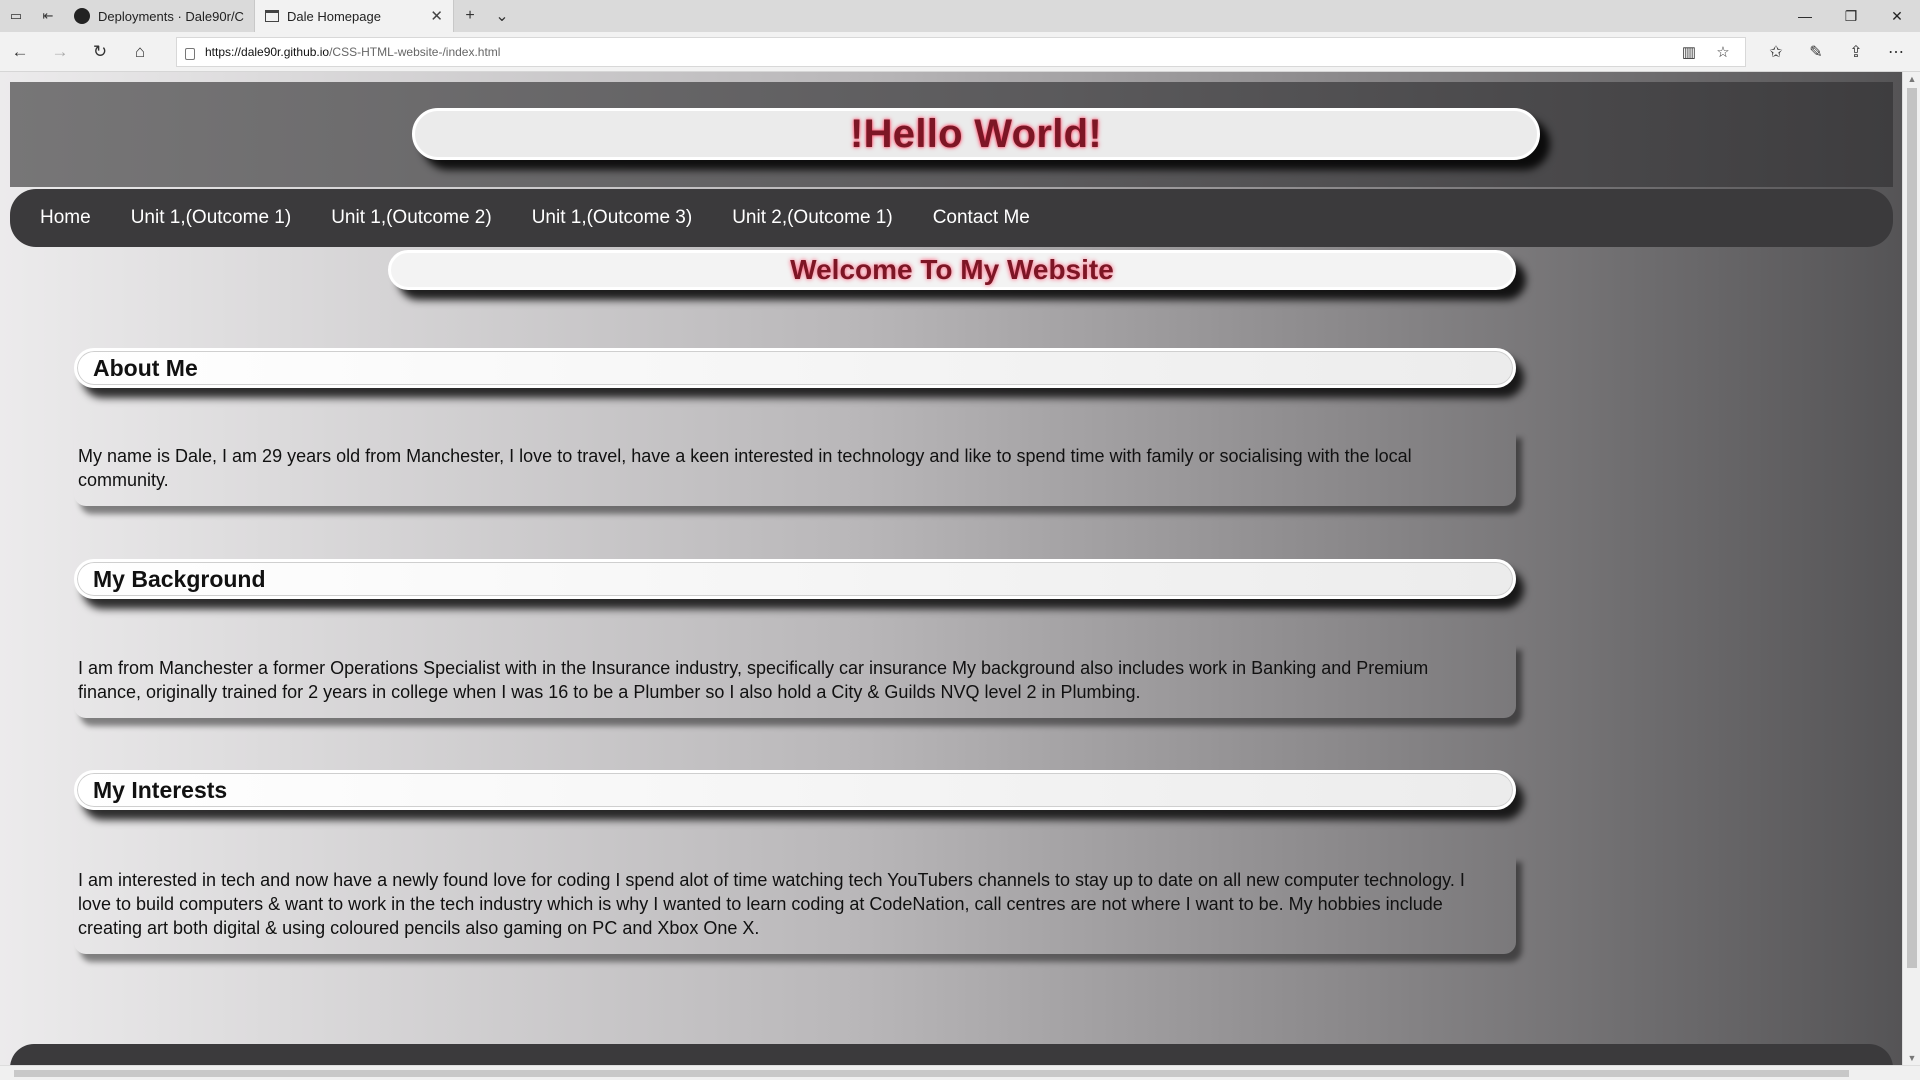 The width and height of the screenshot is (1920, 1080). I want to click on url-host: https://dale90r.github.io, so click(267, 51).